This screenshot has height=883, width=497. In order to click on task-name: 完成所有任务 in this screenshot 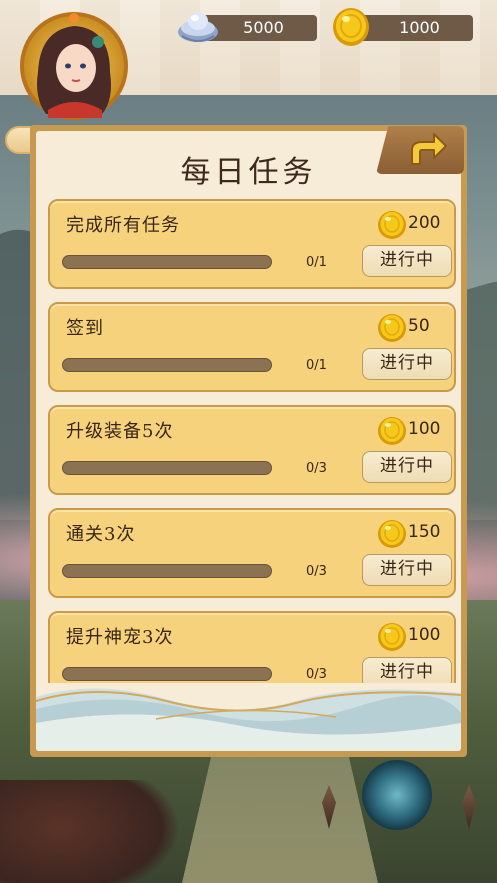, I will do `click(123, 225)`.